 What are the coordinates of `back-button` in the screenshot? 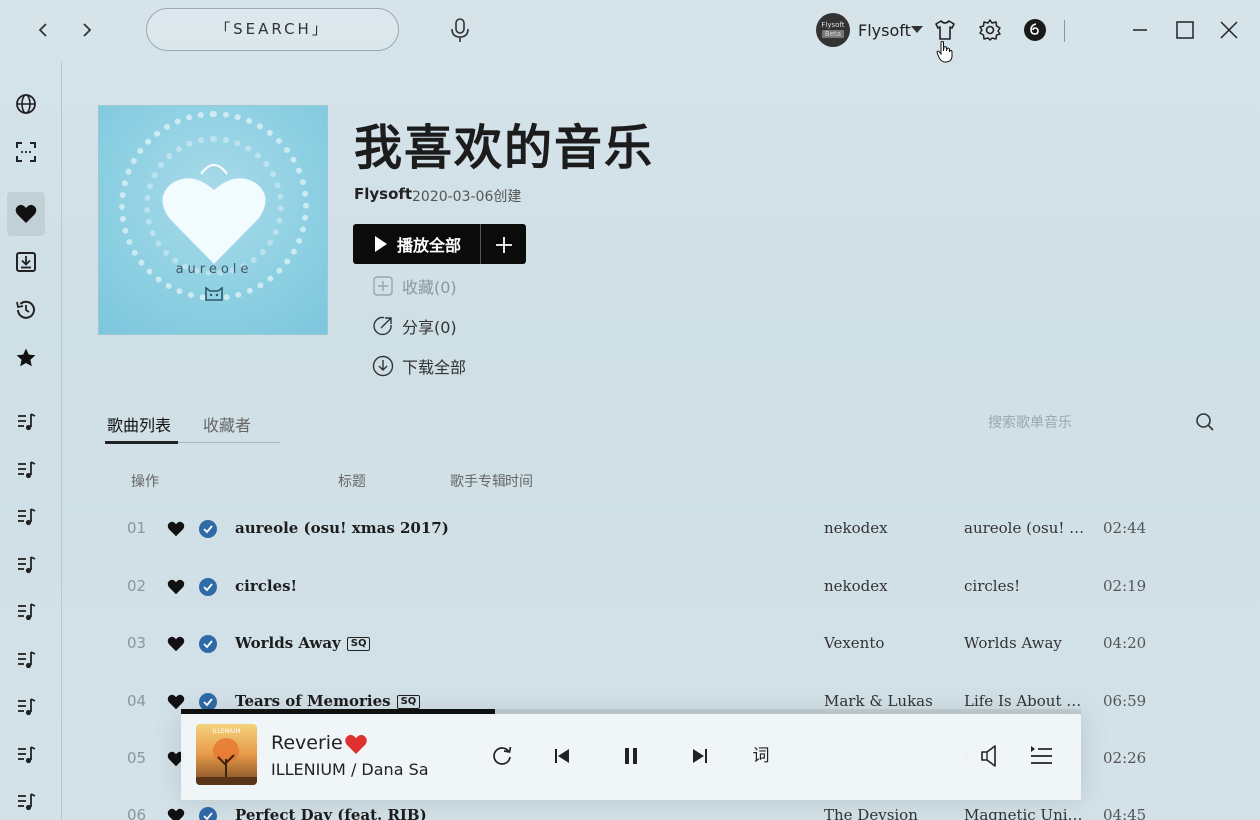 It's located at (44, 30).